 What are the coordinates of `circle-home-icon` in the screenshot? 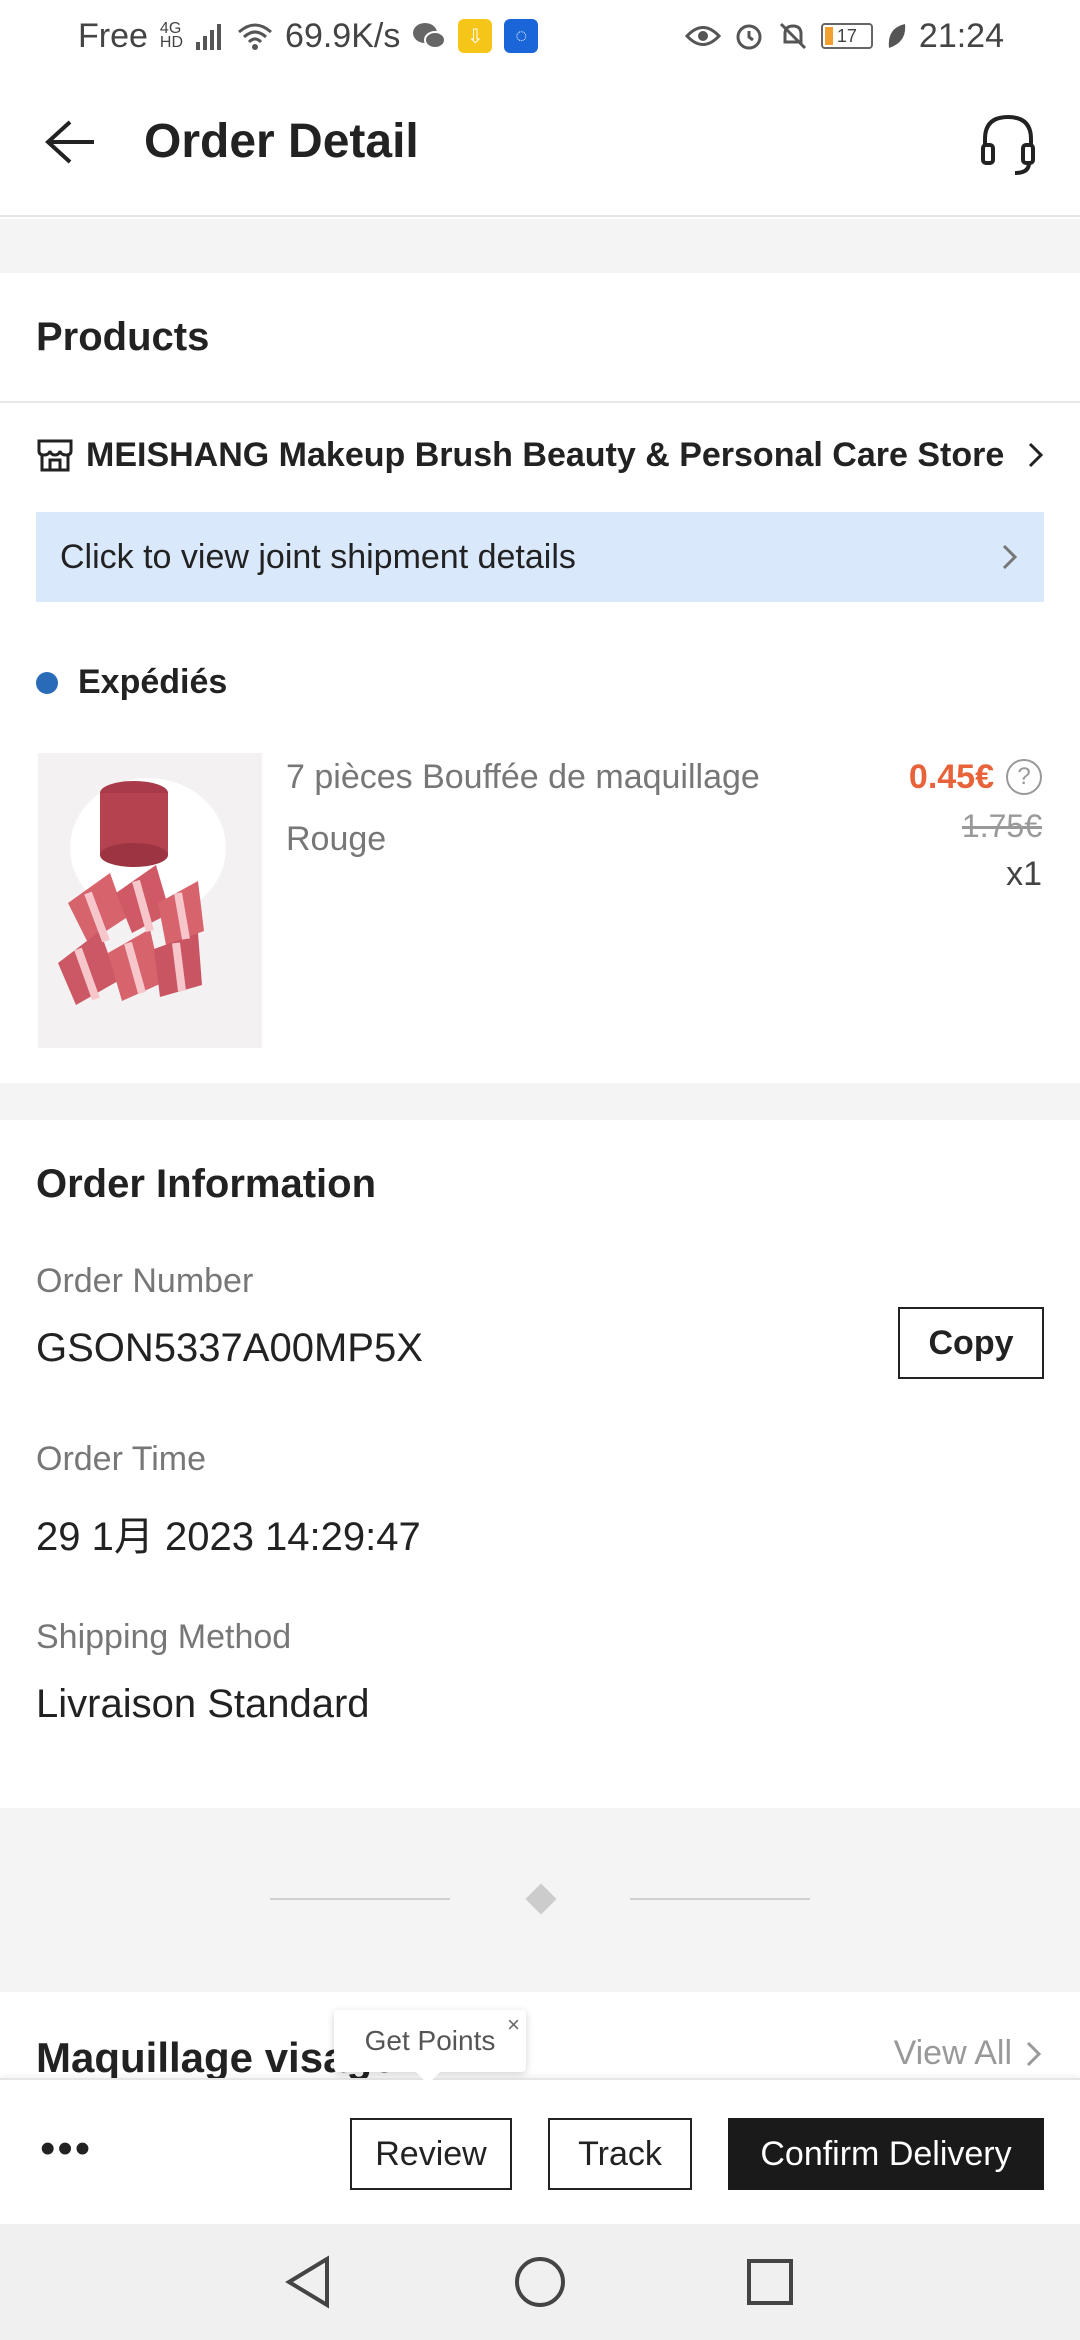 It's located at (540, 2282).